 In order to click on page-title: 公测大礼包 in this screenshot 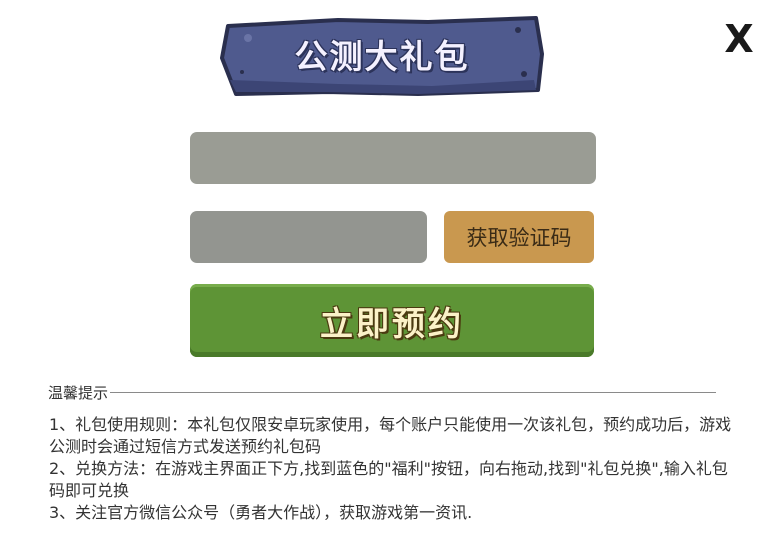, I will do `click(382, 56)`.